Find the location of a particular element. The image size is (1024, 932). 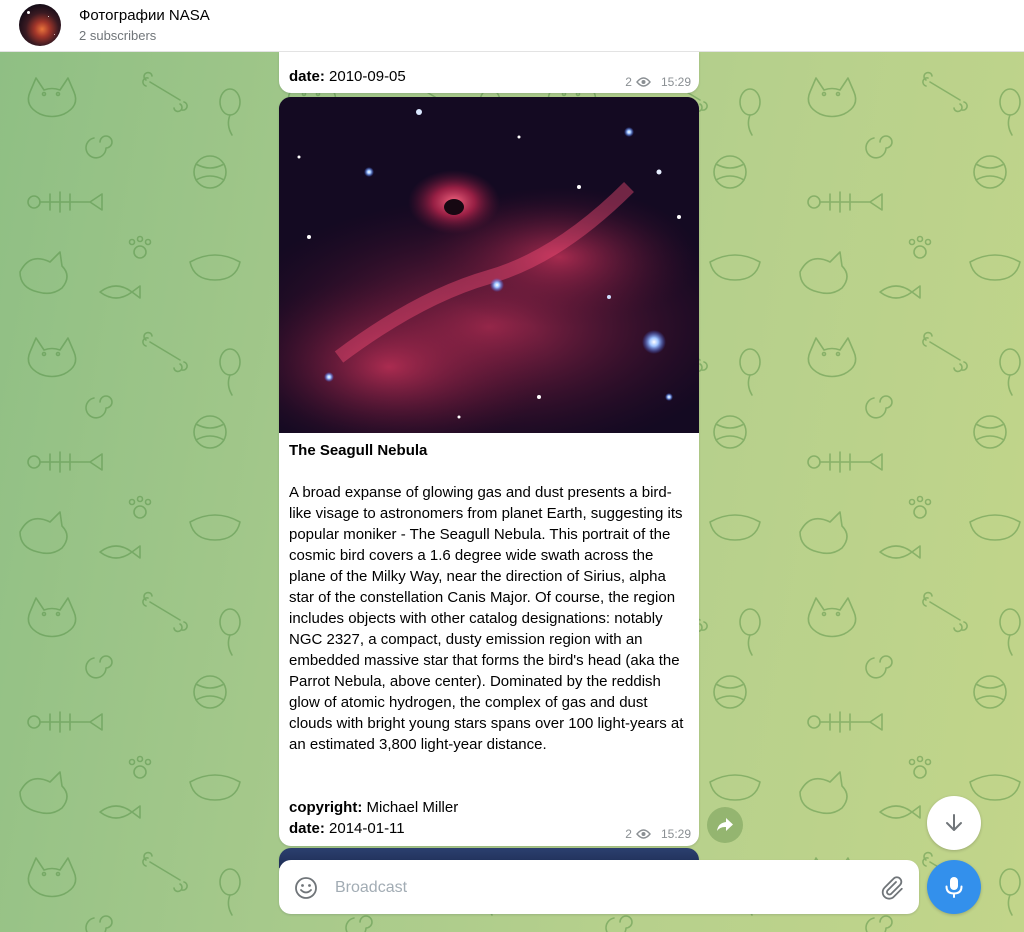

forward-button is located at coordinates (725, 825).